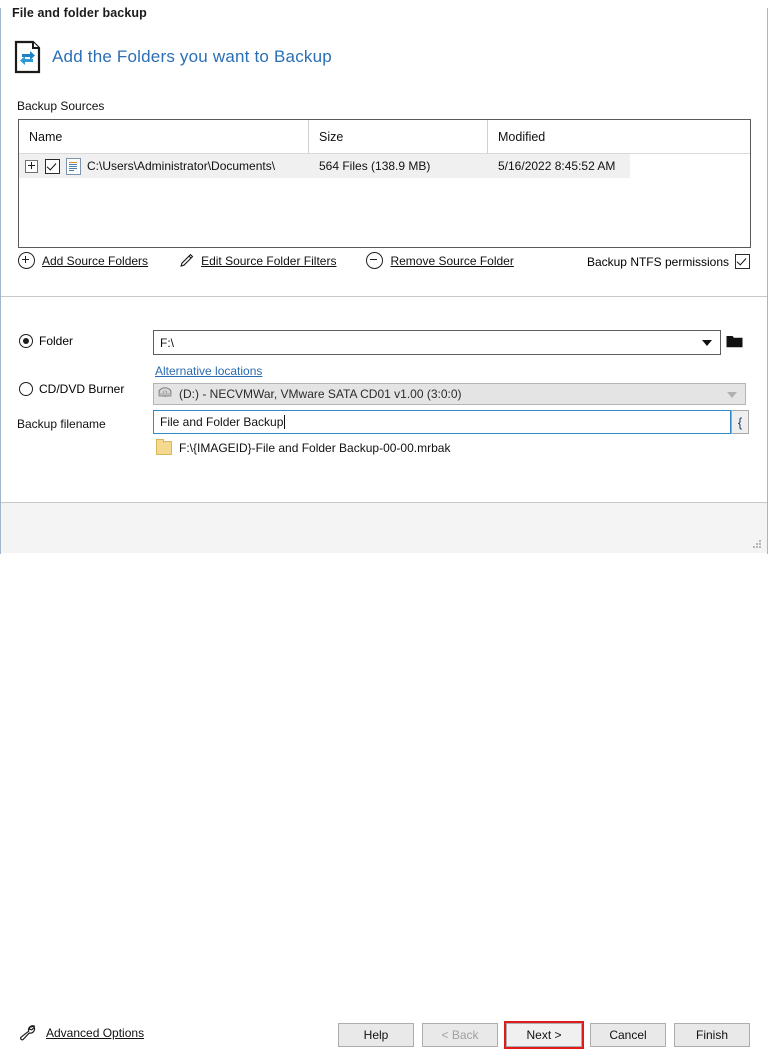 This screenshot has height=1049, width=768. Describe the element at coordinates (95, 260) in the screenshot. I see `add-source-folders-label: Add Source Folders` at that location.